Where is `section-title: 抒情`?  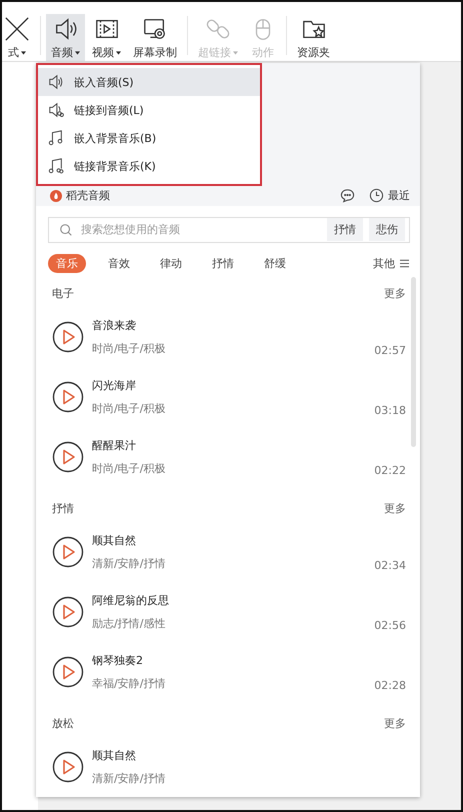 section-title: 抒情 is located at coordinates (63, 508).